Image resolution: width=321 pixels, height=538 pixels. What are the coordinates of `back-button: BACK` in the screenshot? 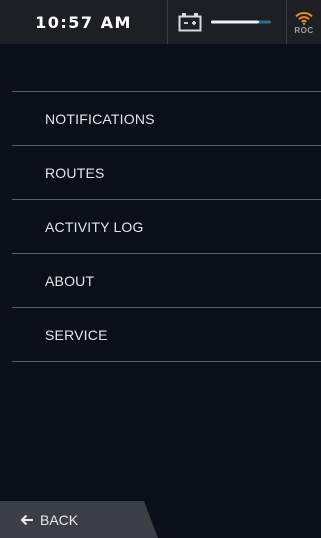 It's located at (79, 519).